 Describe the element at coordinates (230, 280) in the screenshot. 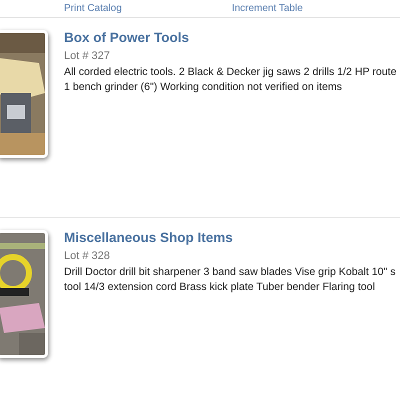

I see `lot-description: Drill Doctor drill bit sharpener 3 band saw blades Vise grip Kobalt 10" s tool 14/3 extension cord Brass kick plate Tuber bender Flaring tool` at that location.